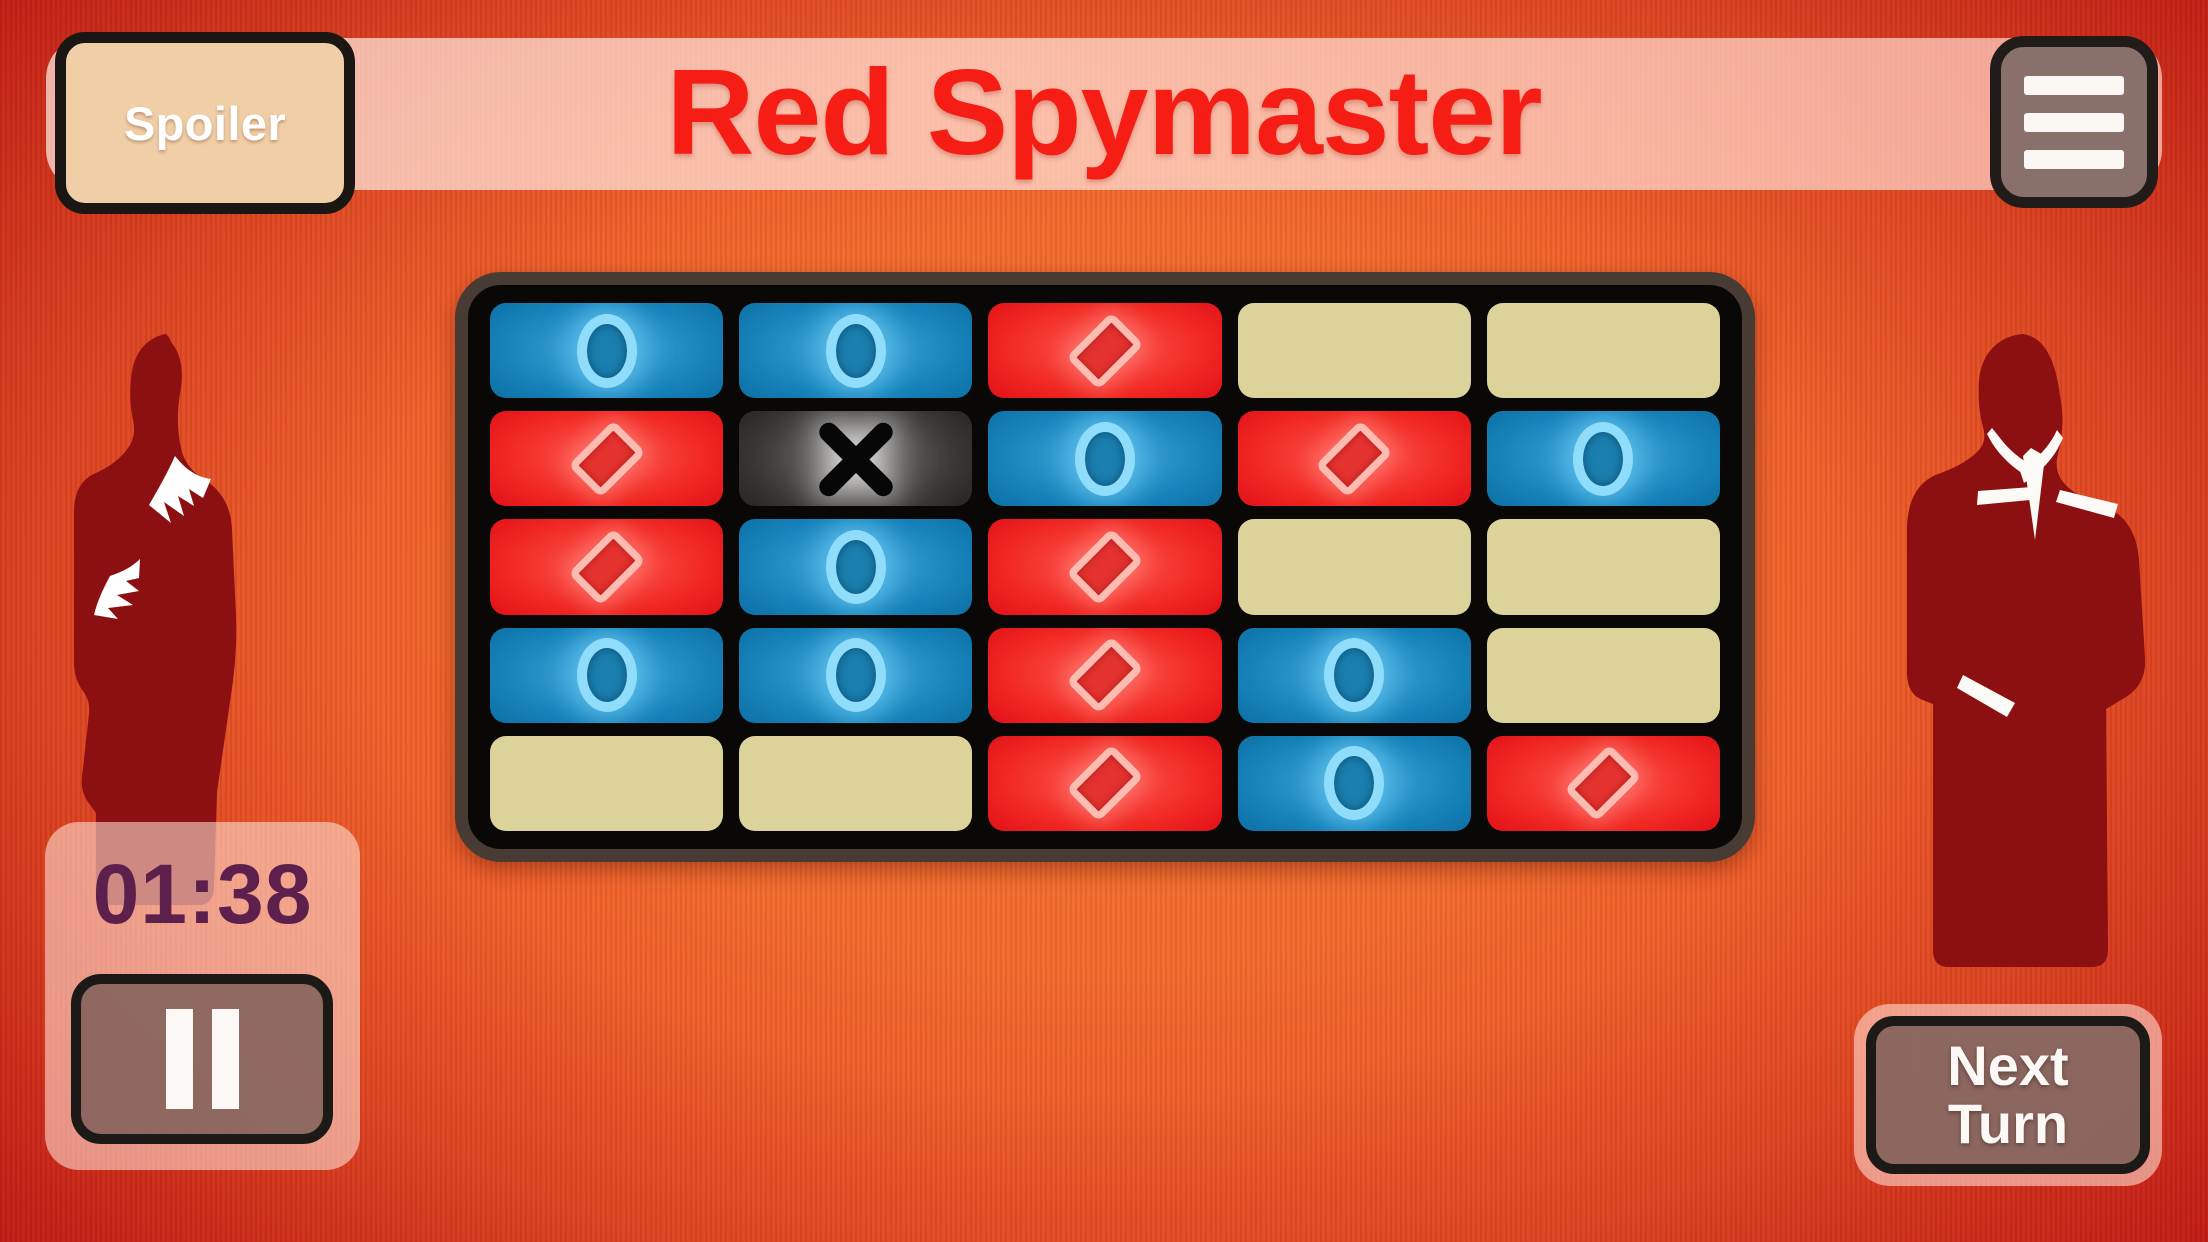 This screenshot has width=2208, height=1242. I want to click on timer-display: 01:38, so click(202, 894).